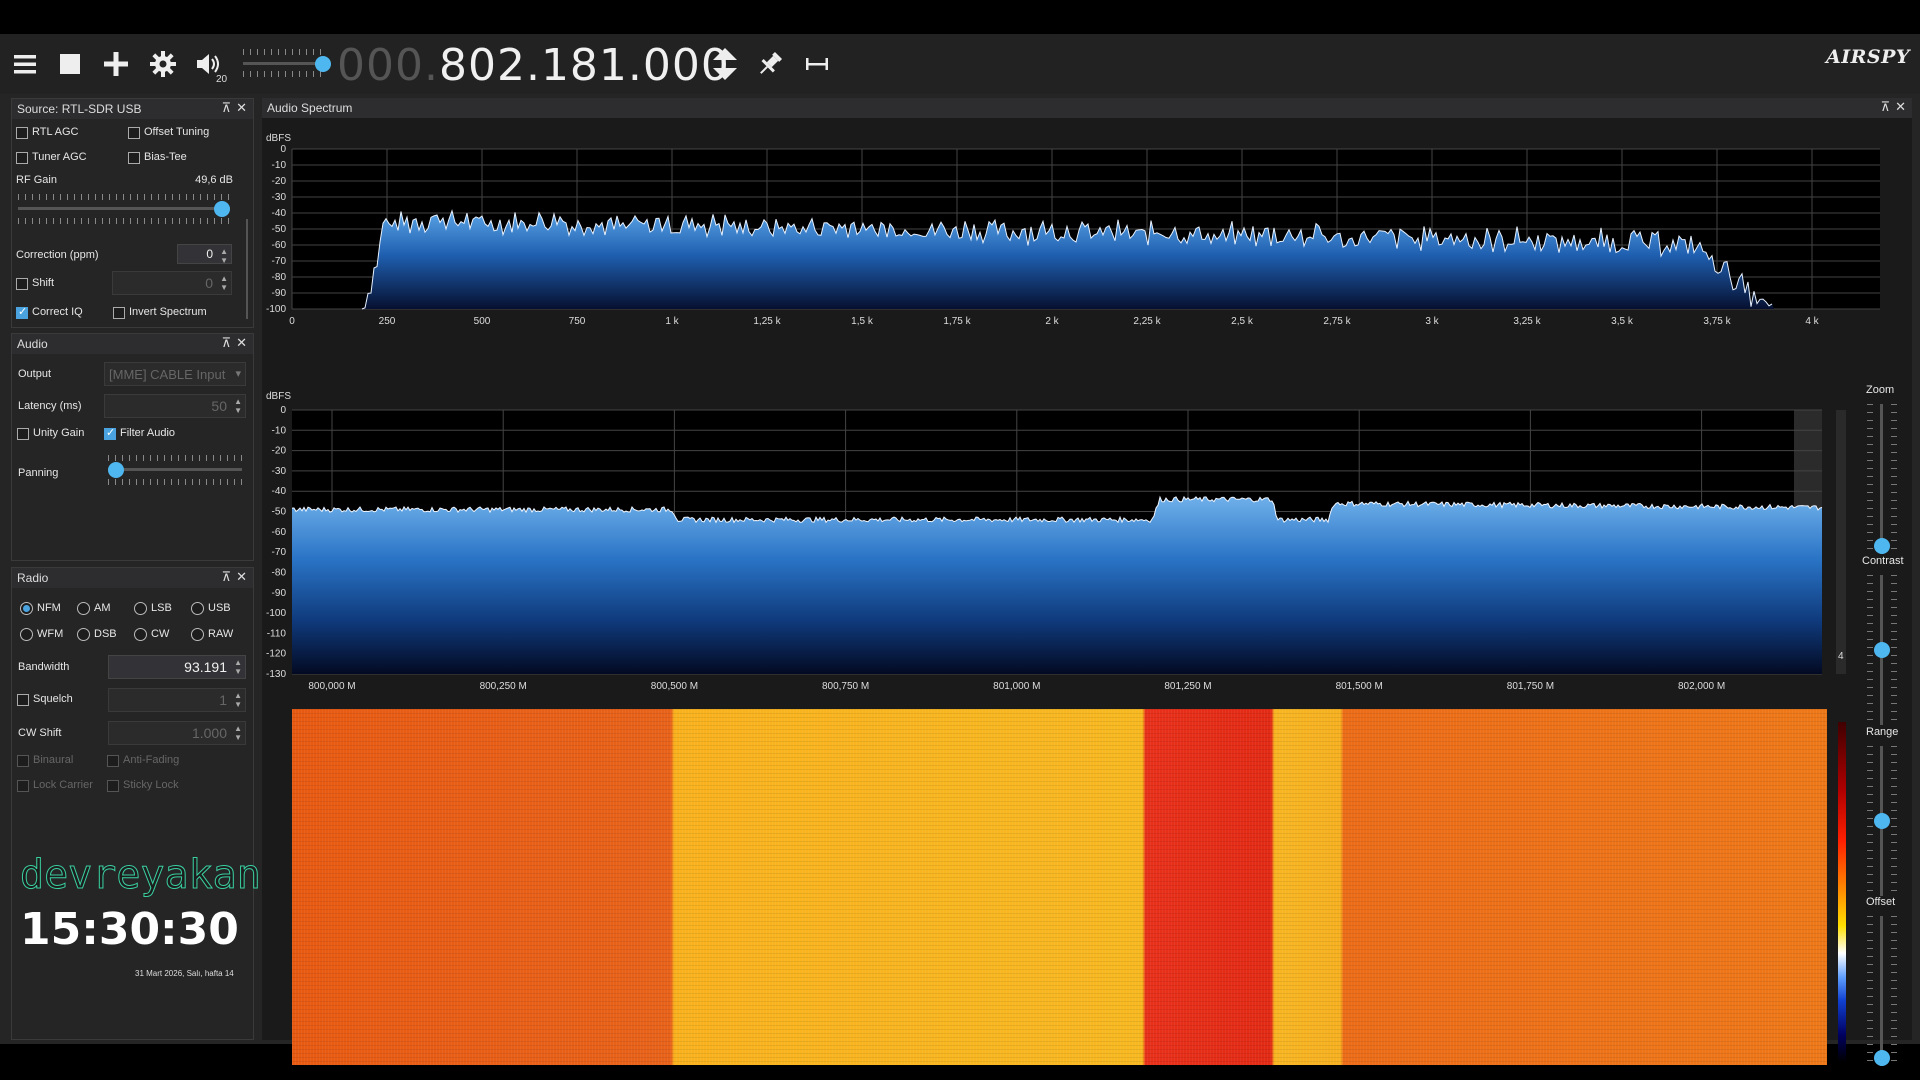  What do you see at coordinates (23, 434) in the screenshot?
I see `unity-gain-checkbox` at bounding box center [23, 434].